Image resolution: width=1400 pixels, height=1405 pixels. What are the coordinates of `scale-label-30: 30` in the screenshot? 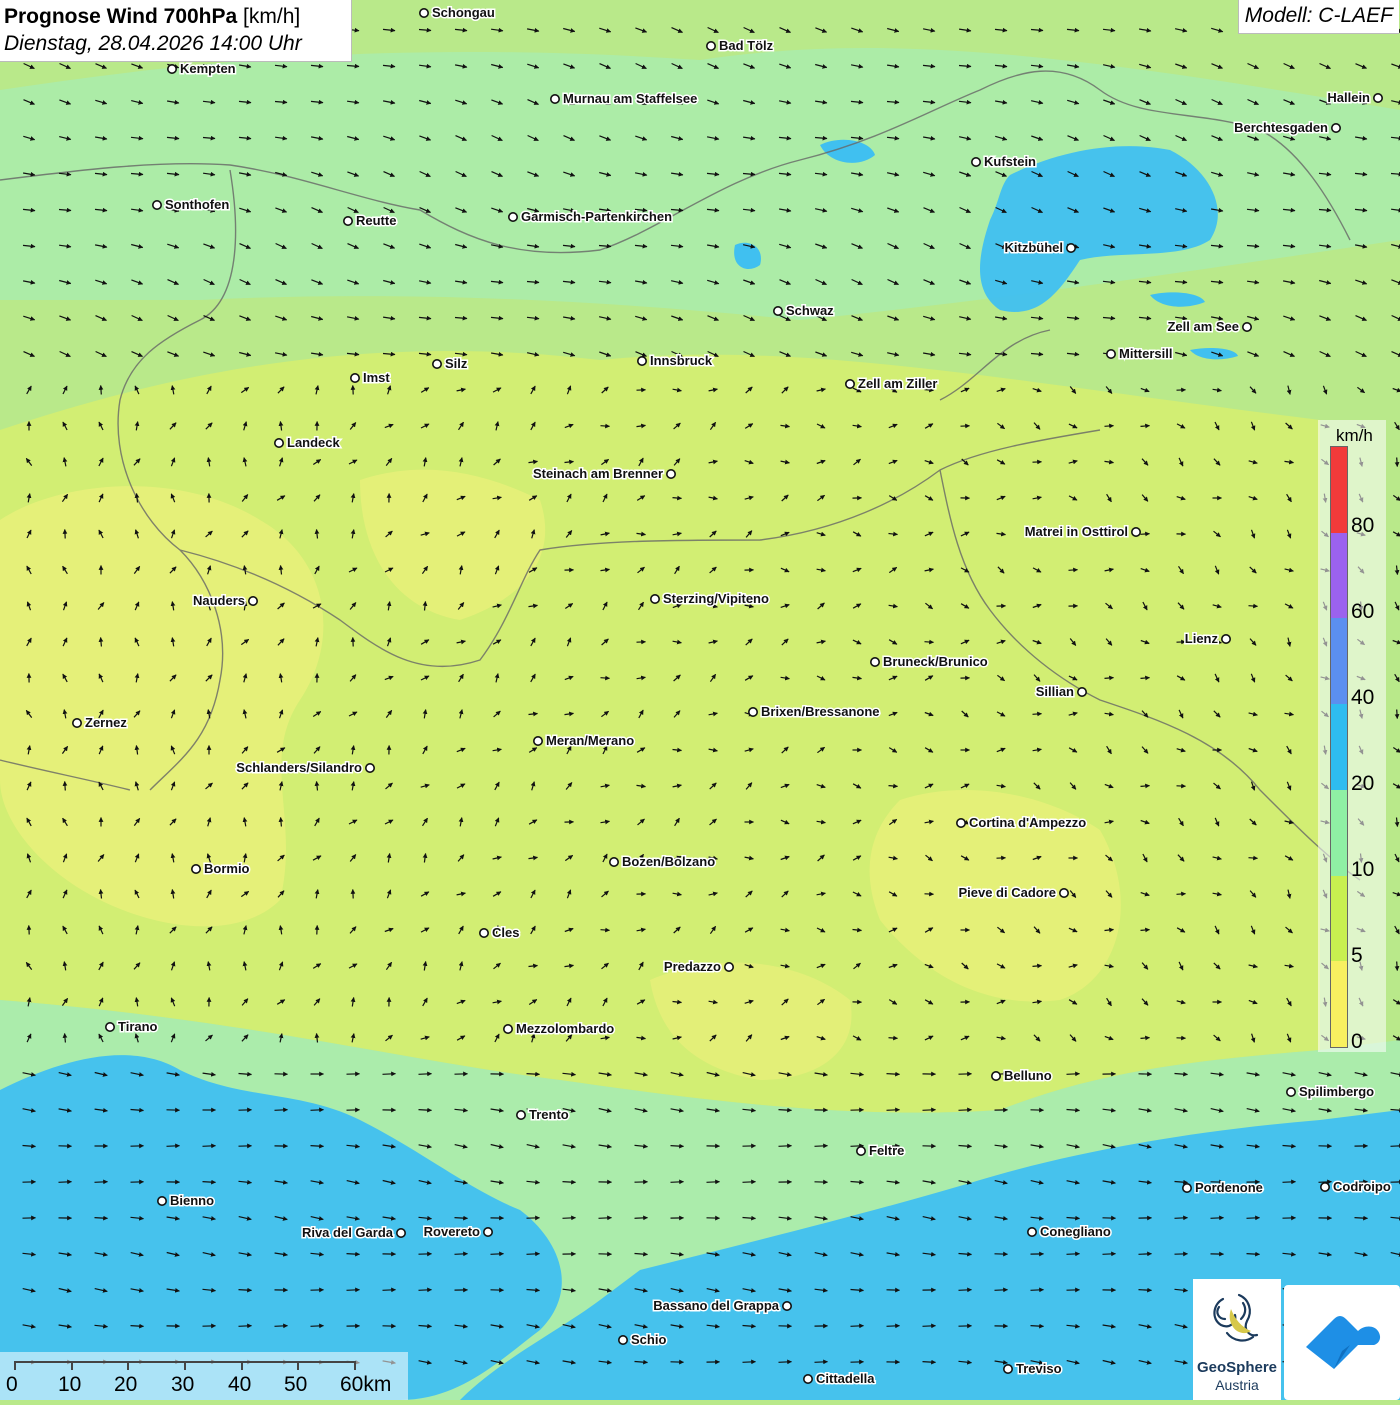 It's located at (182, 1385).